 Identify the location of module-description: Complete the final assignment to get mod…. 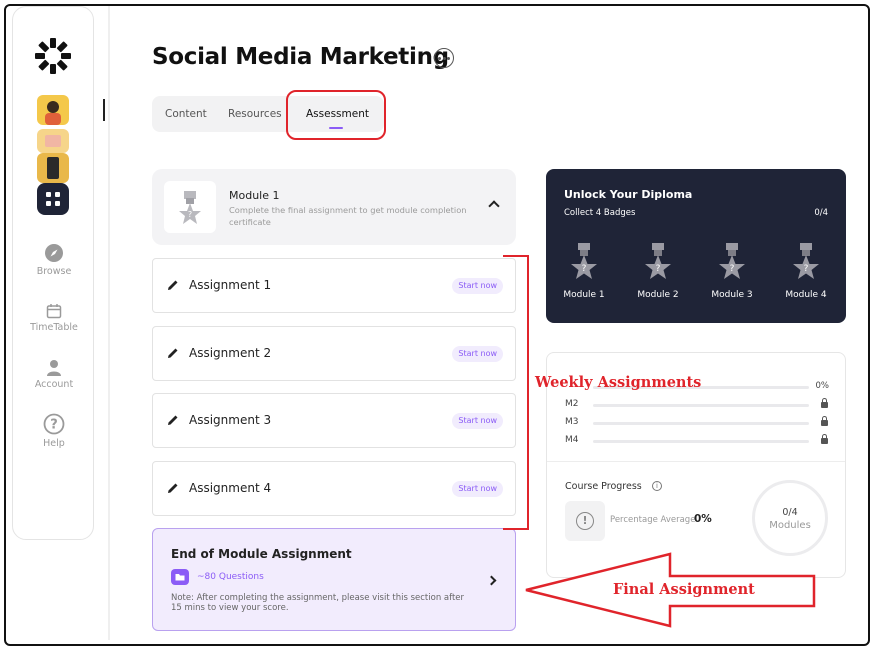
(348, 216).